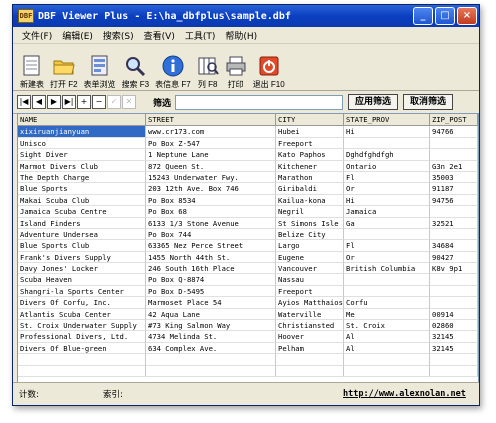 This screenshot has width=496, height=423. I want to click on table-cell: Kitchener, so click(310, 166).